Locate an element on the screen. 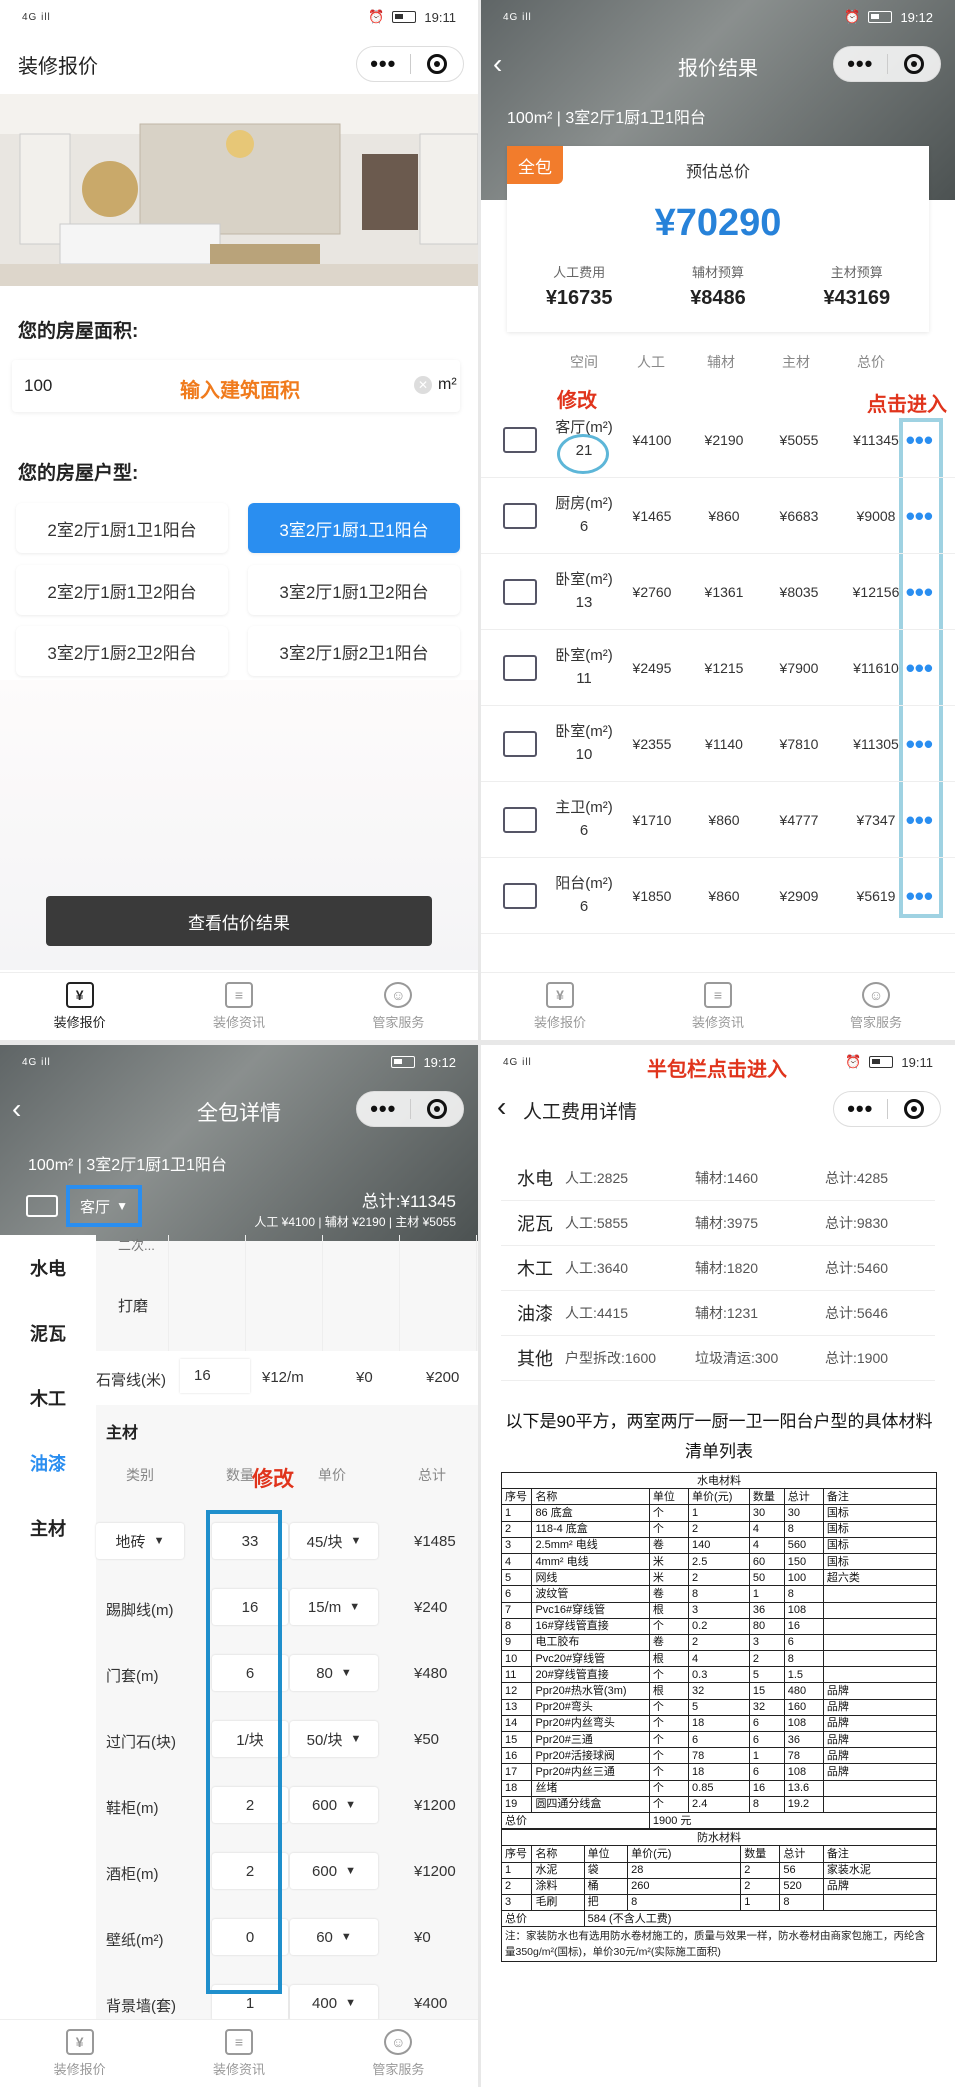  estimate-total: ¥70290 is located at coordinates (718, 223).